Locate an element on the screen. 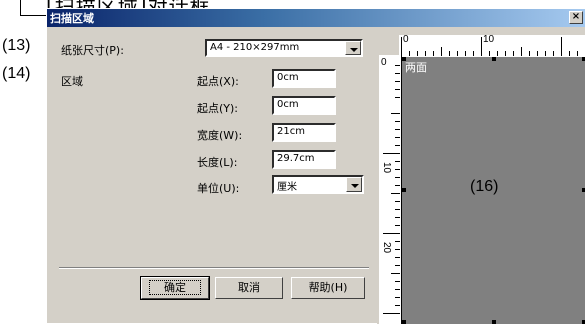  help-button: 帮助(H) is located at coordinates (328, 288).